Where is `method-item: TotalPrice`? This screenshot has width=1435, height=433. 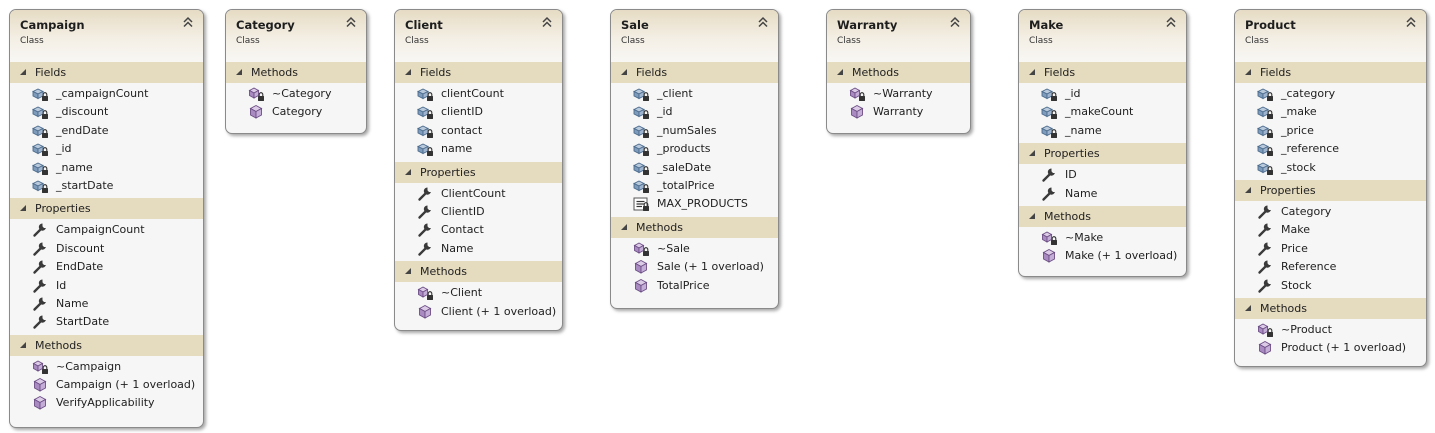
method-item: TotalPrice is located at coordinates (694, 286).